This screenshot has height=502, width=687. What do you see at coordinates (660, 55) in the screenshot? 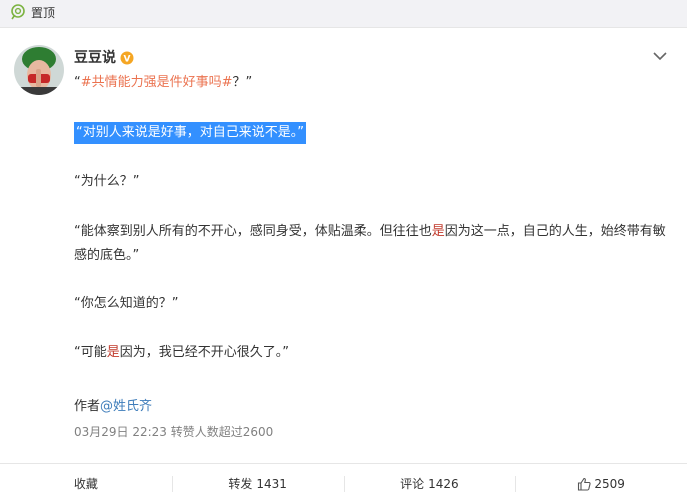
I see `chevron-down-icon` at bounding box center [660, 55].